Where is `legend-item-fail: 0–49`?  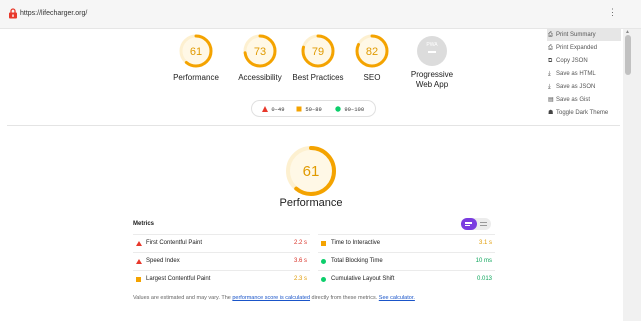
legend-item-fail: 0–49 is located at coordinates (273, 109).